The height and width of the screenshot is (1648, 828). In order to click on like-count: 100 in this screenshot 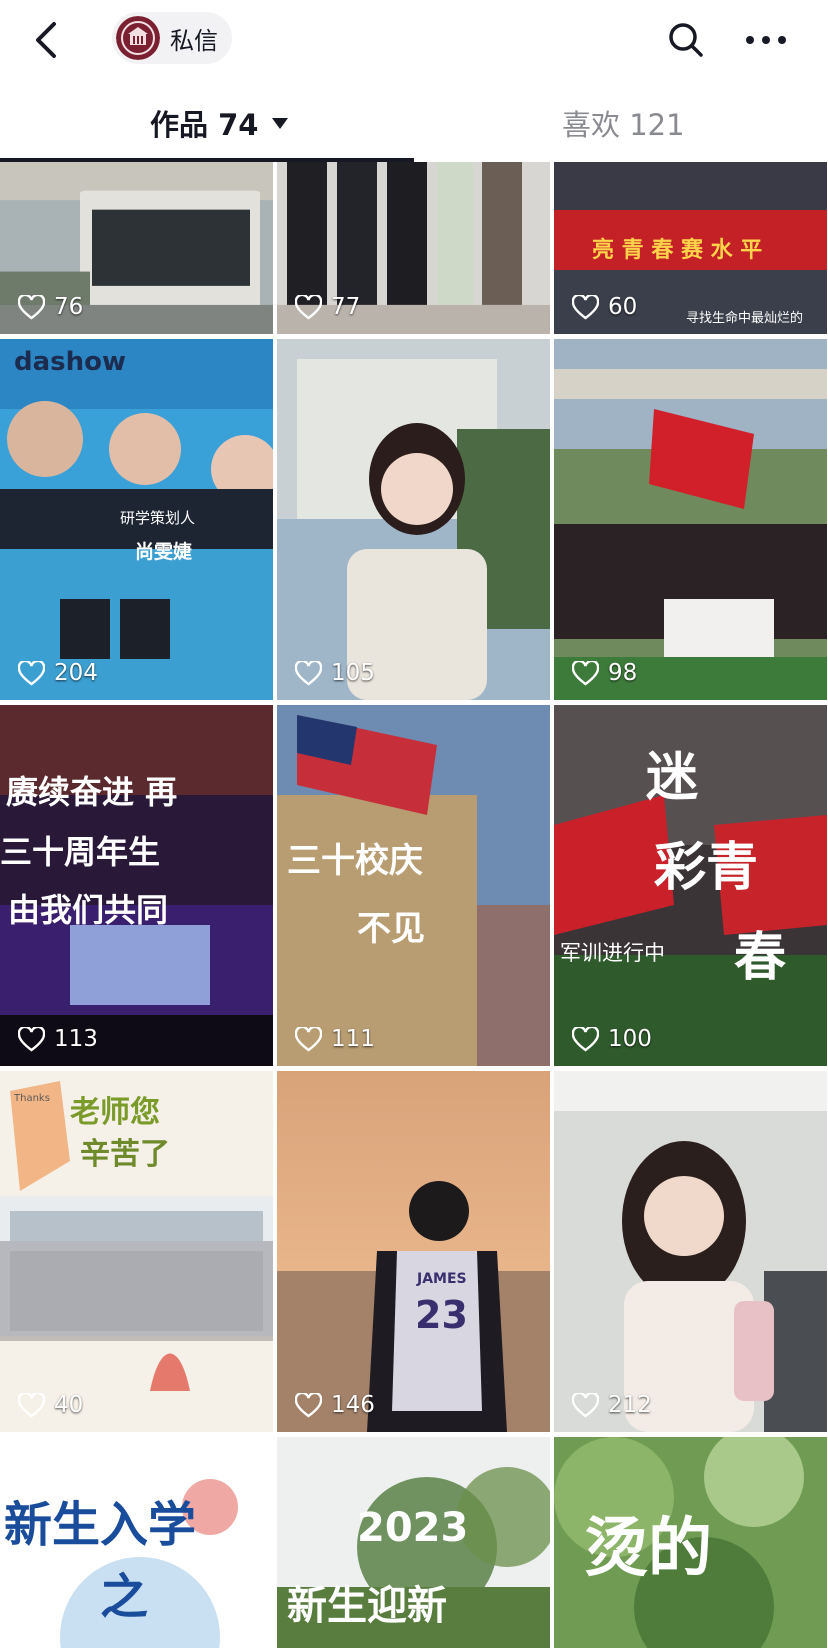, I will do `click(612, 1039)`.